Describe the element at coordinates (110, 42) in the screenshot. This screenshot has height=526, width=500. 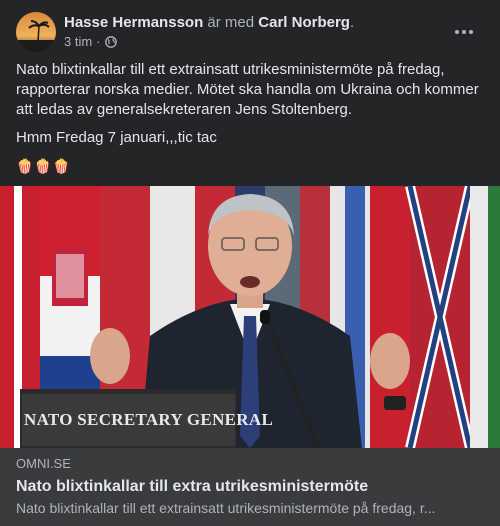
I see `globe-icon` at that location.